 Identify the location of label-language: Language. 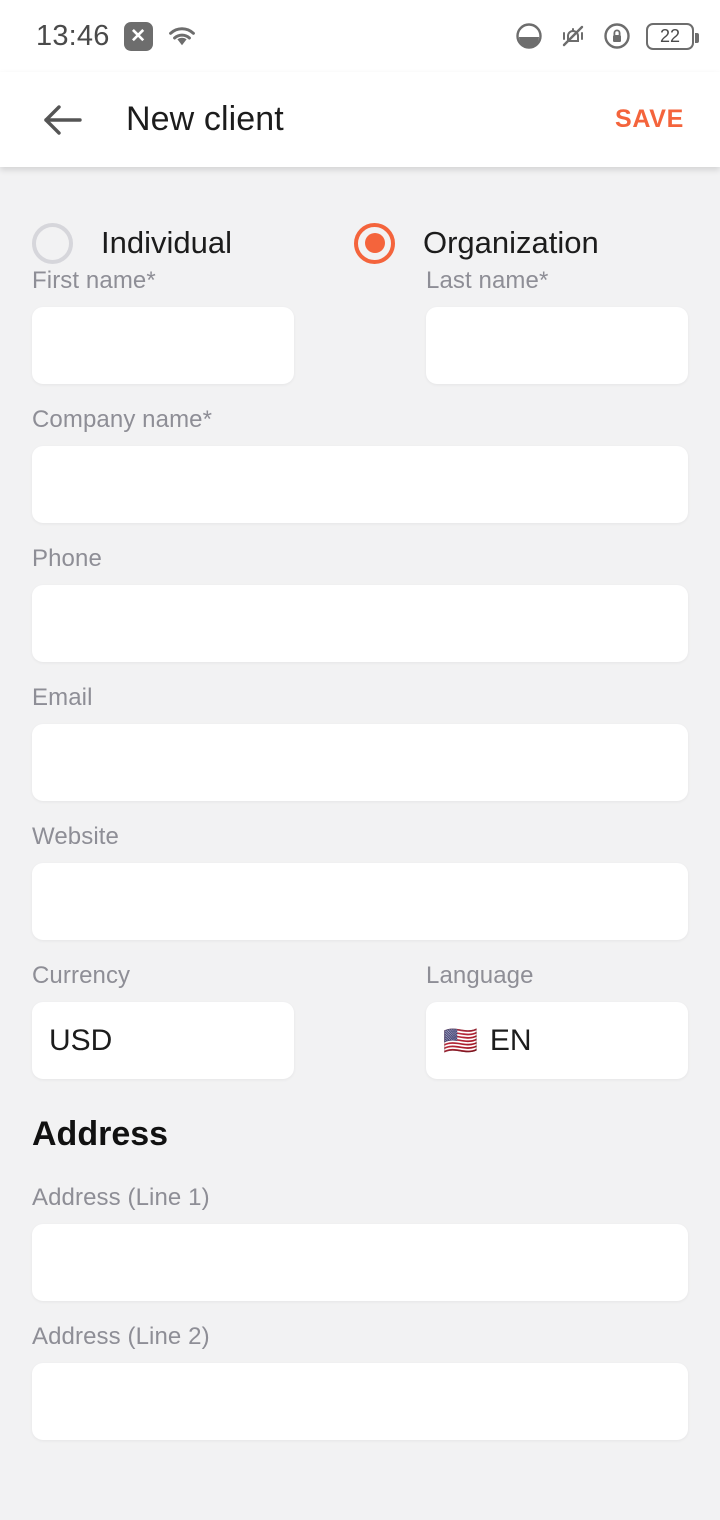
(480, 975).